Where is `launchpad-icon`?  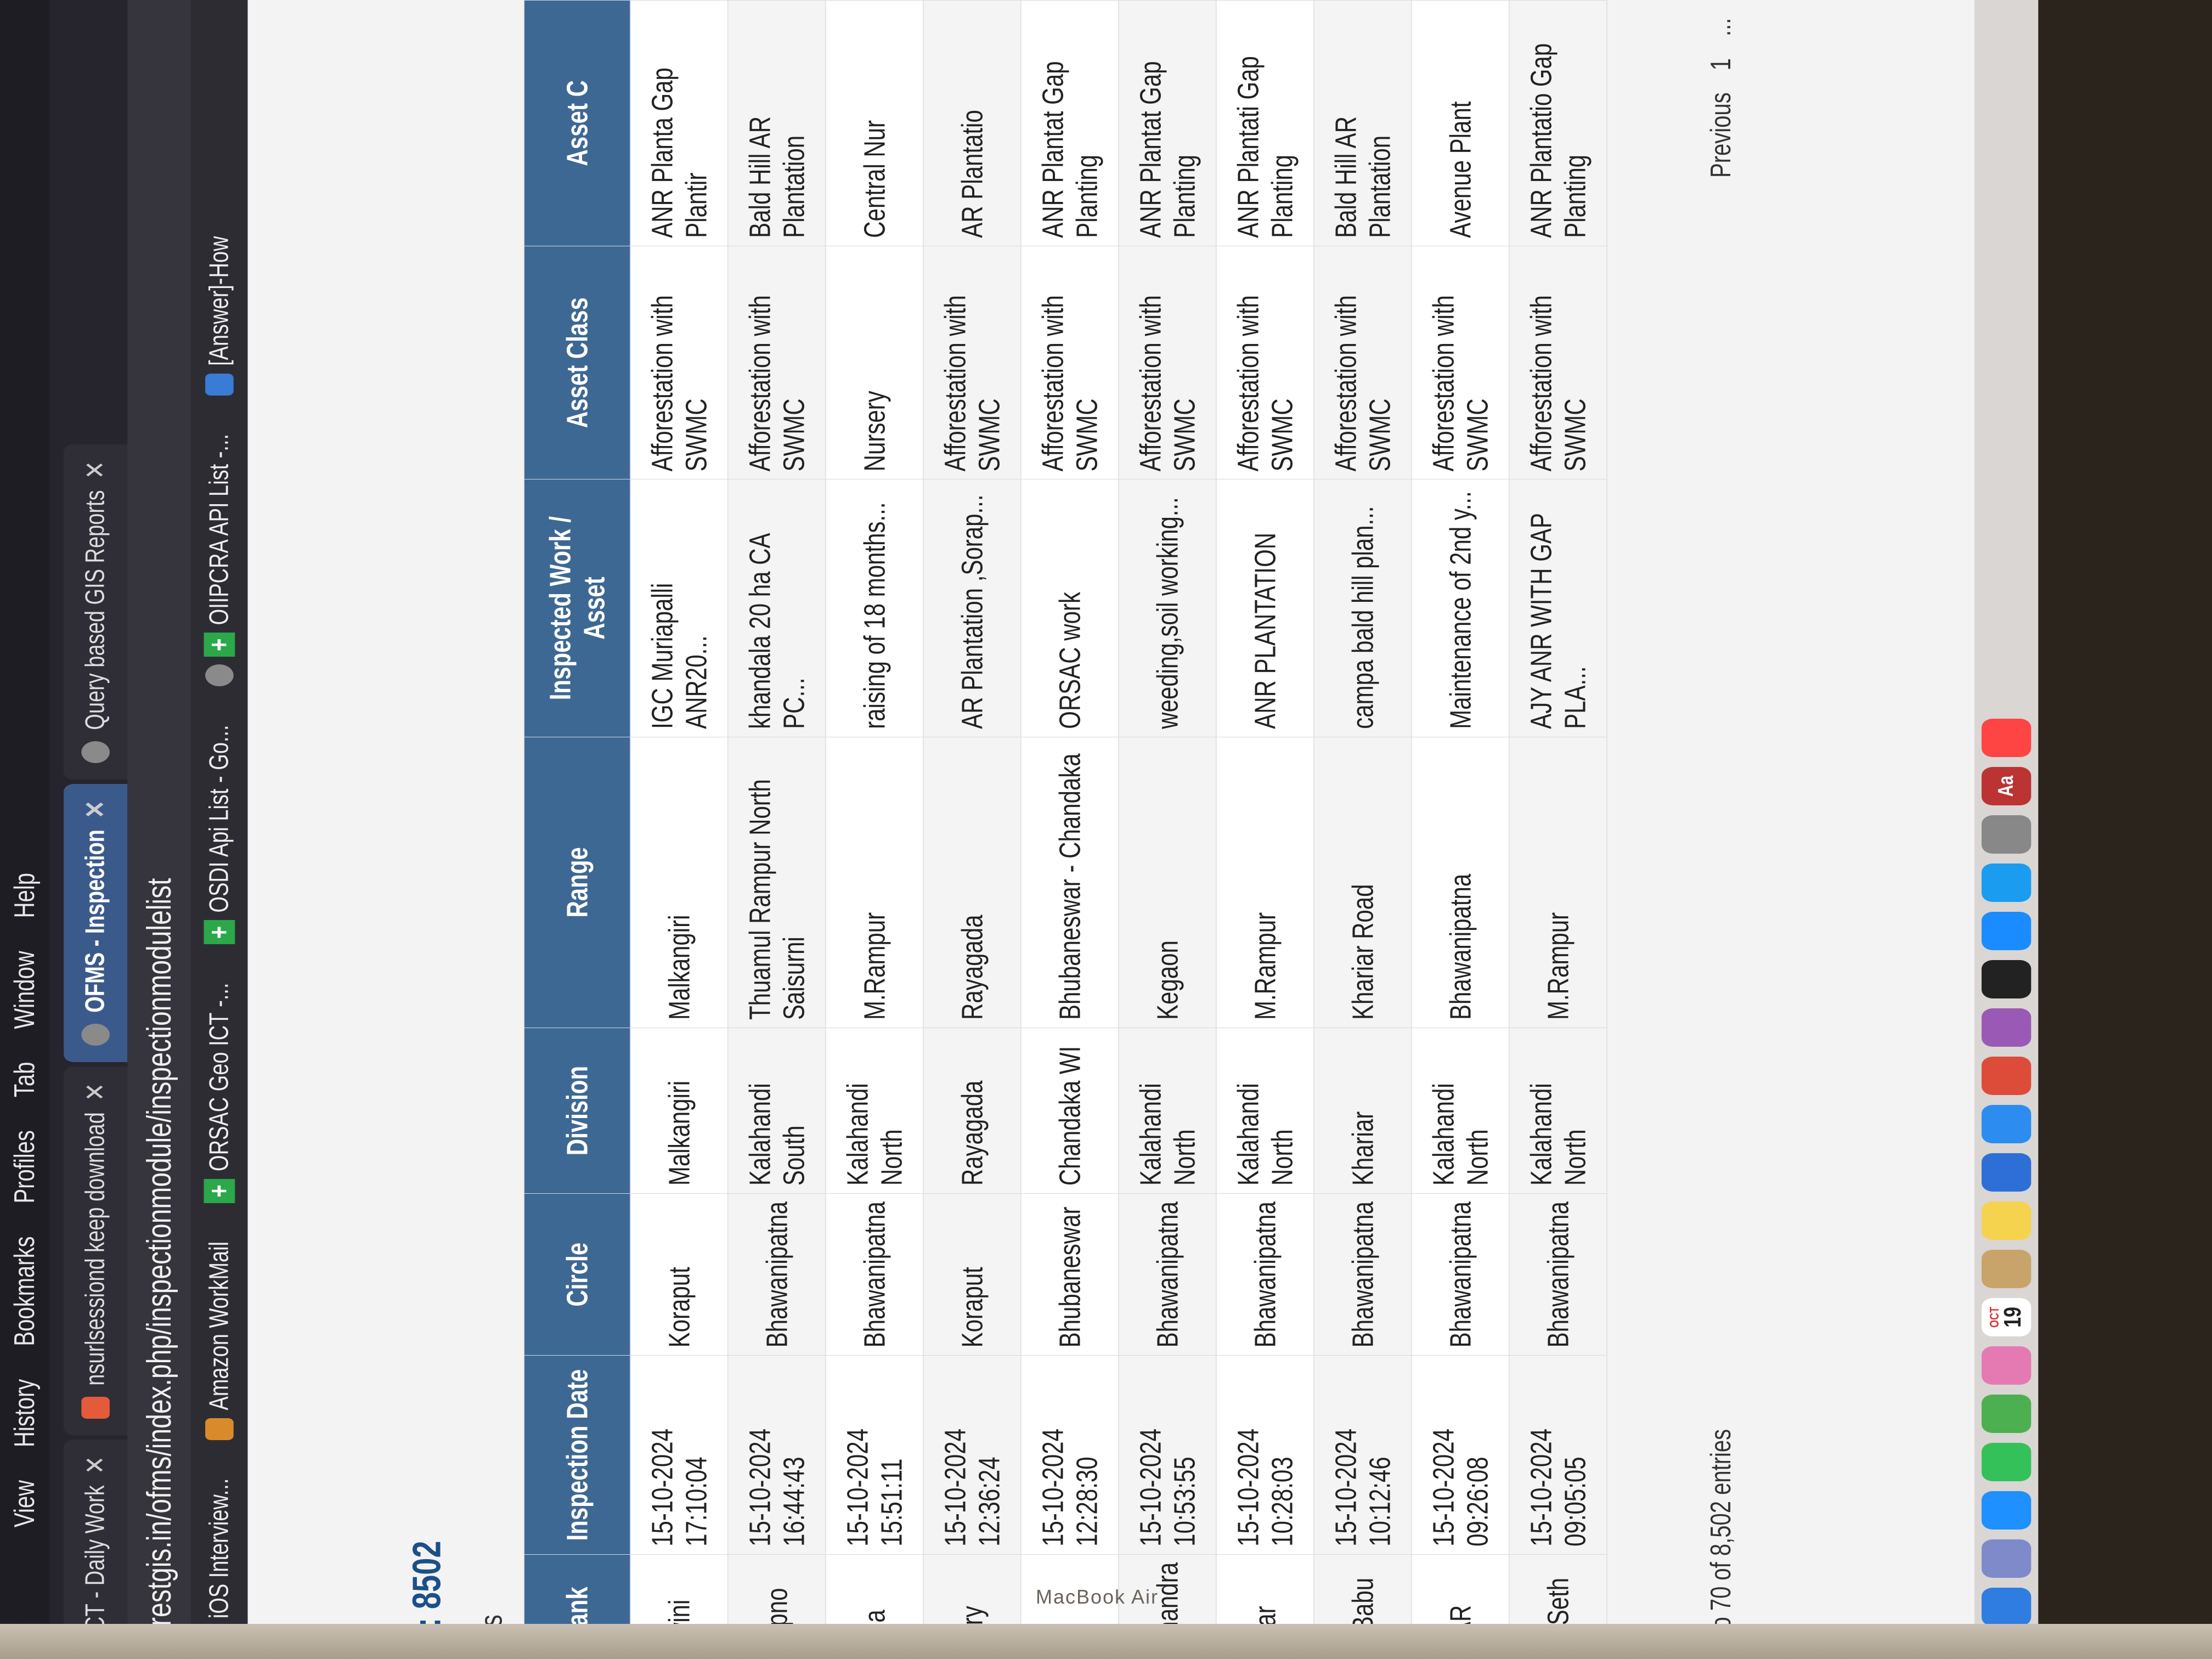
launchpad-icon is located at coordinates (2007, 1558).